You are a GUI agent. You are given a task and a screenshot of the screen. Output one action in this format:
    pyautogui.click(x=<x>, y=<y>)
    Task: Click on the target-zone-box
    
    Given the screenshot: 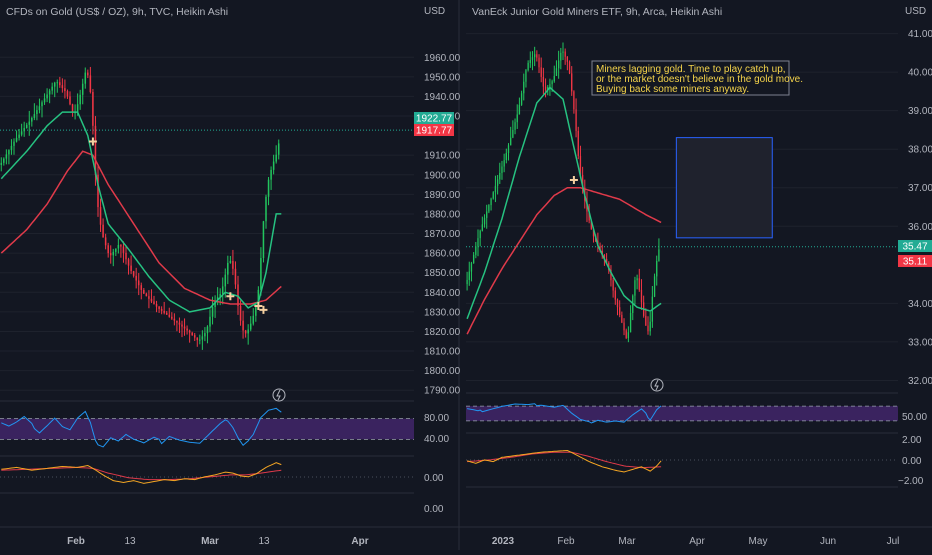 What is the action you would take?
    pyautogui.click(x=724, y=188)
    